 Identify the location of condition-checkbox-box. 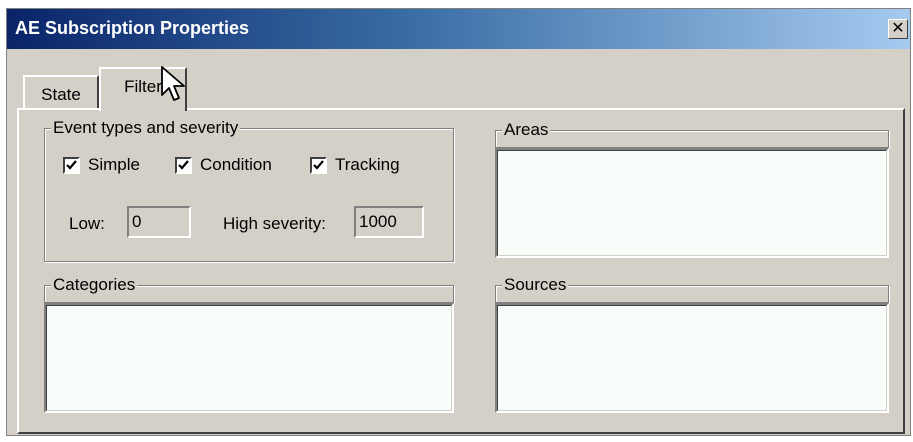
(183, 165).